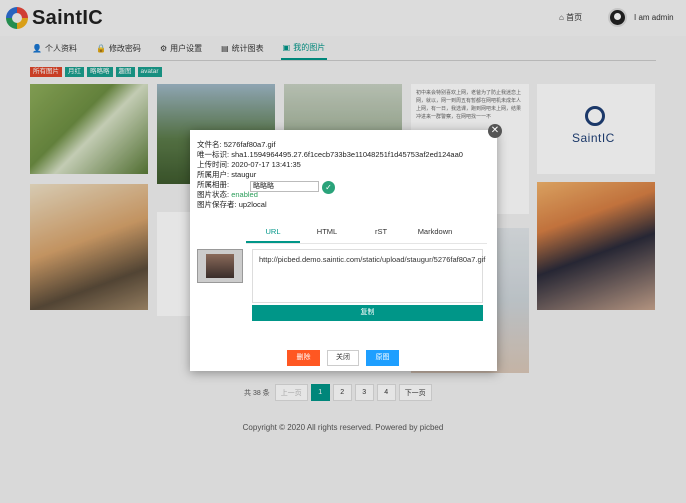 Image resolution: width=686 pixels, height=503 pixels. I want to click on tab-html: HTML, so click(327, 233).